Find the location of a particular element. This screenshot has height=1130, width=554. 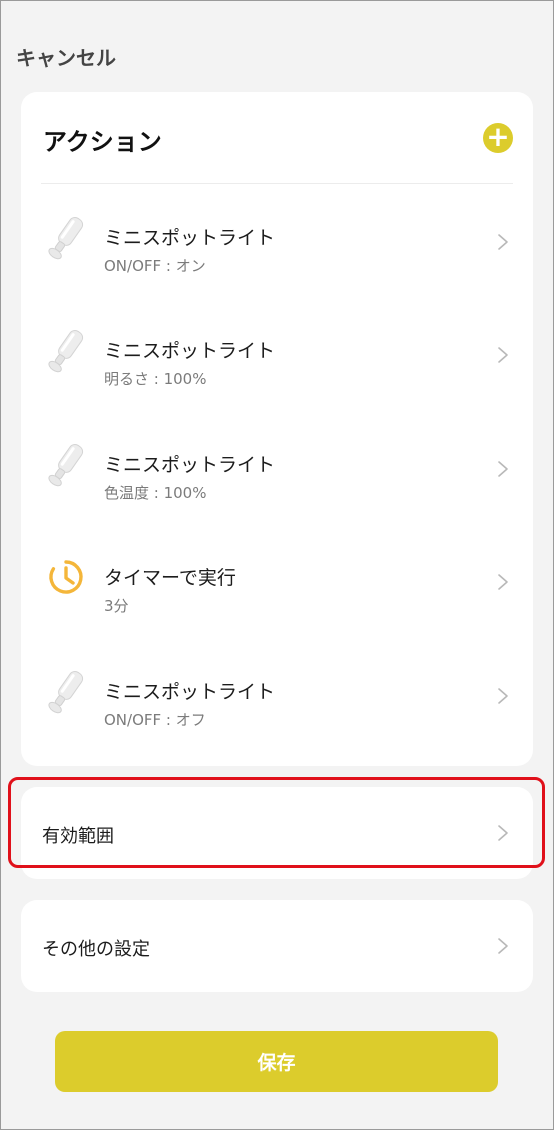

other-settings-row: その他の設定 is located at coordinates (277, 946).